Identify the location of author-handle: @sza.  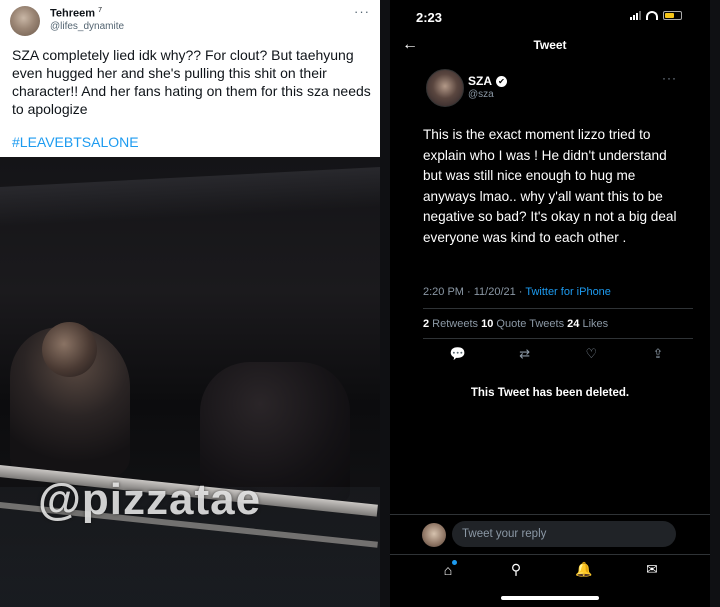
(481, 94).